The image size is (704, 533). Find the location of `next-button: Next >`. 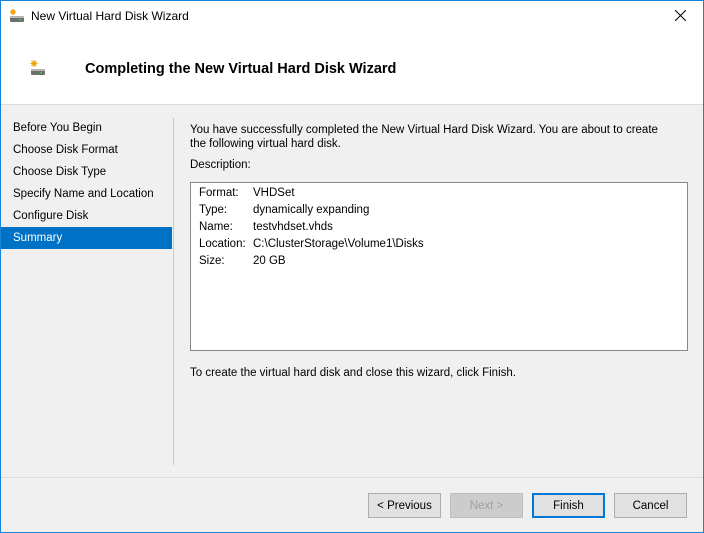

next-button: Next > is located at coordinates (486, 505).